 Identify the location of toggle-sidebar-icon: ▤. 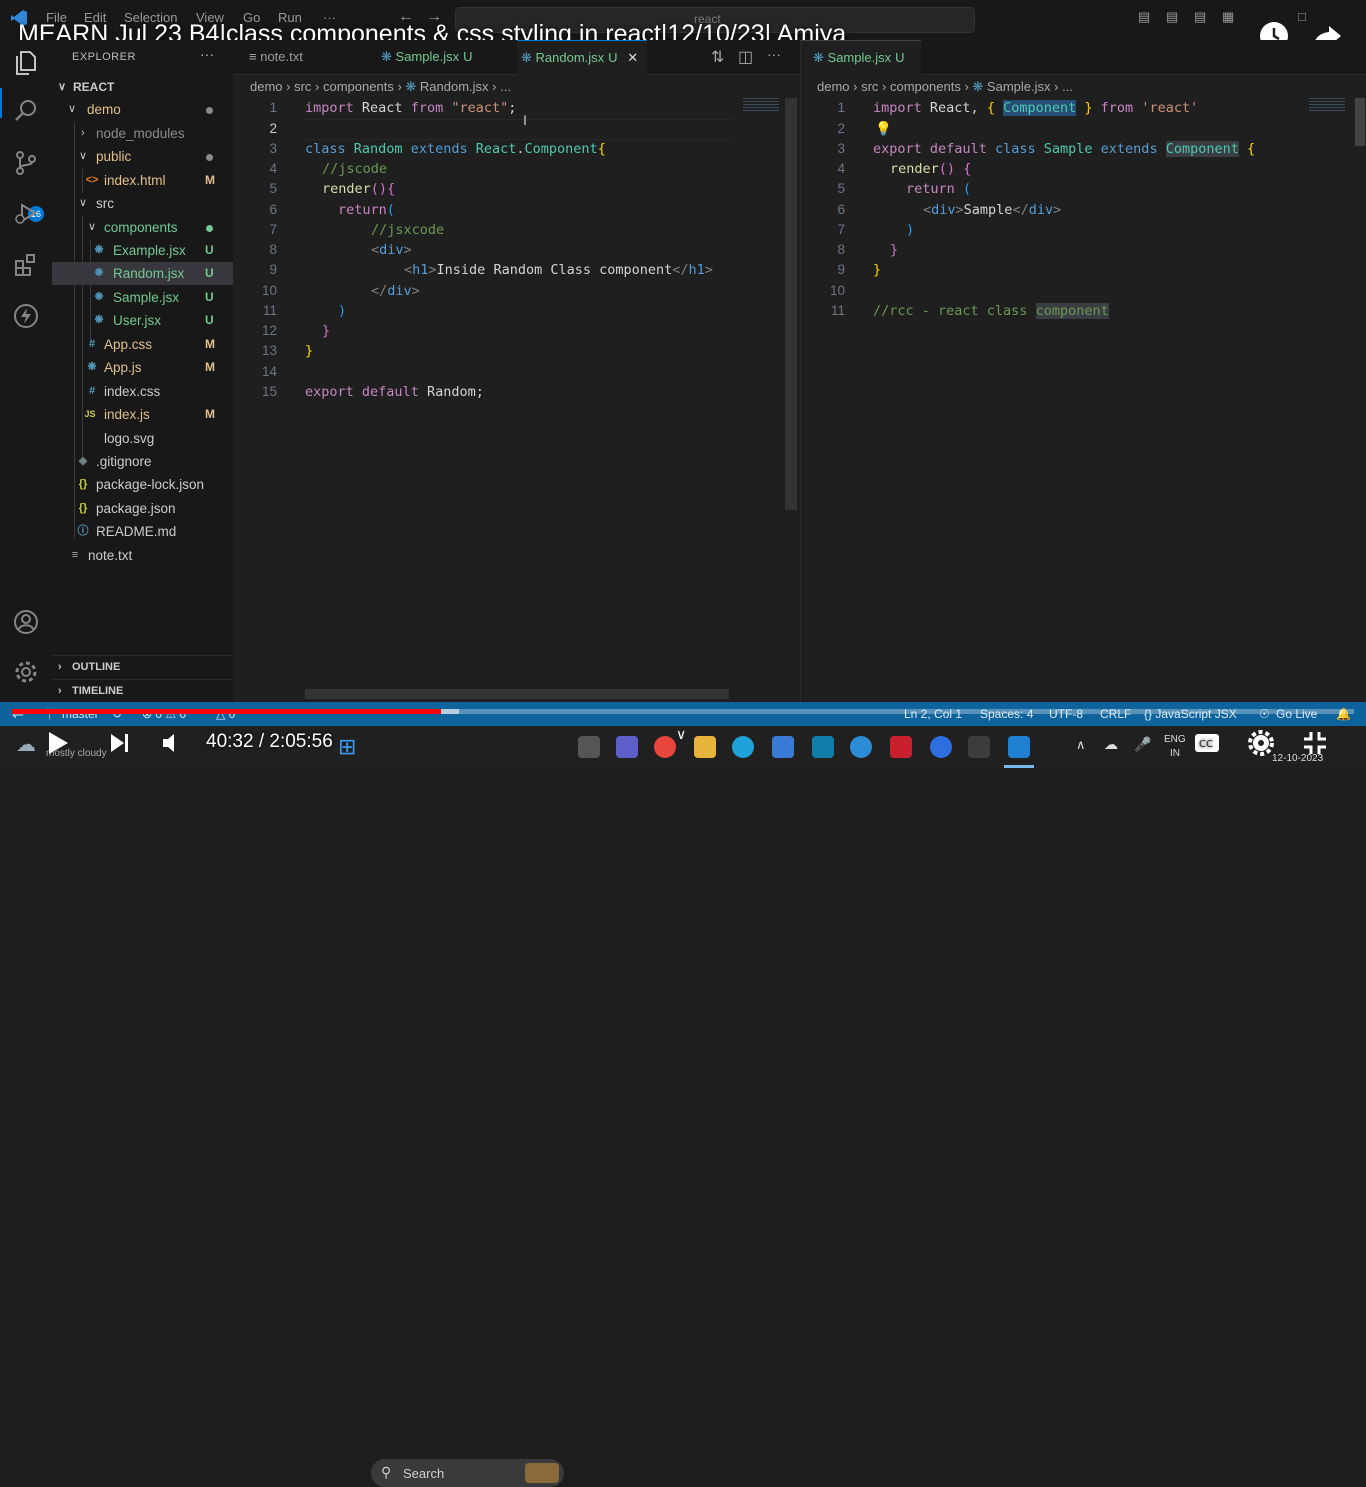
(1144, 17).